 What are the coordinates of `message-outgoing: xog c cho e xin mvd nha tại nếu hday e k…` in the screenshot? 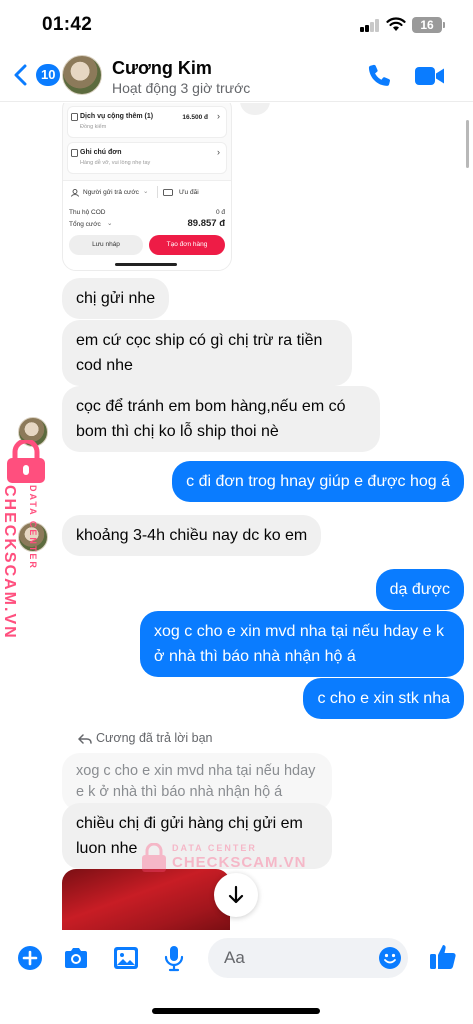 It's located at (302, 644).